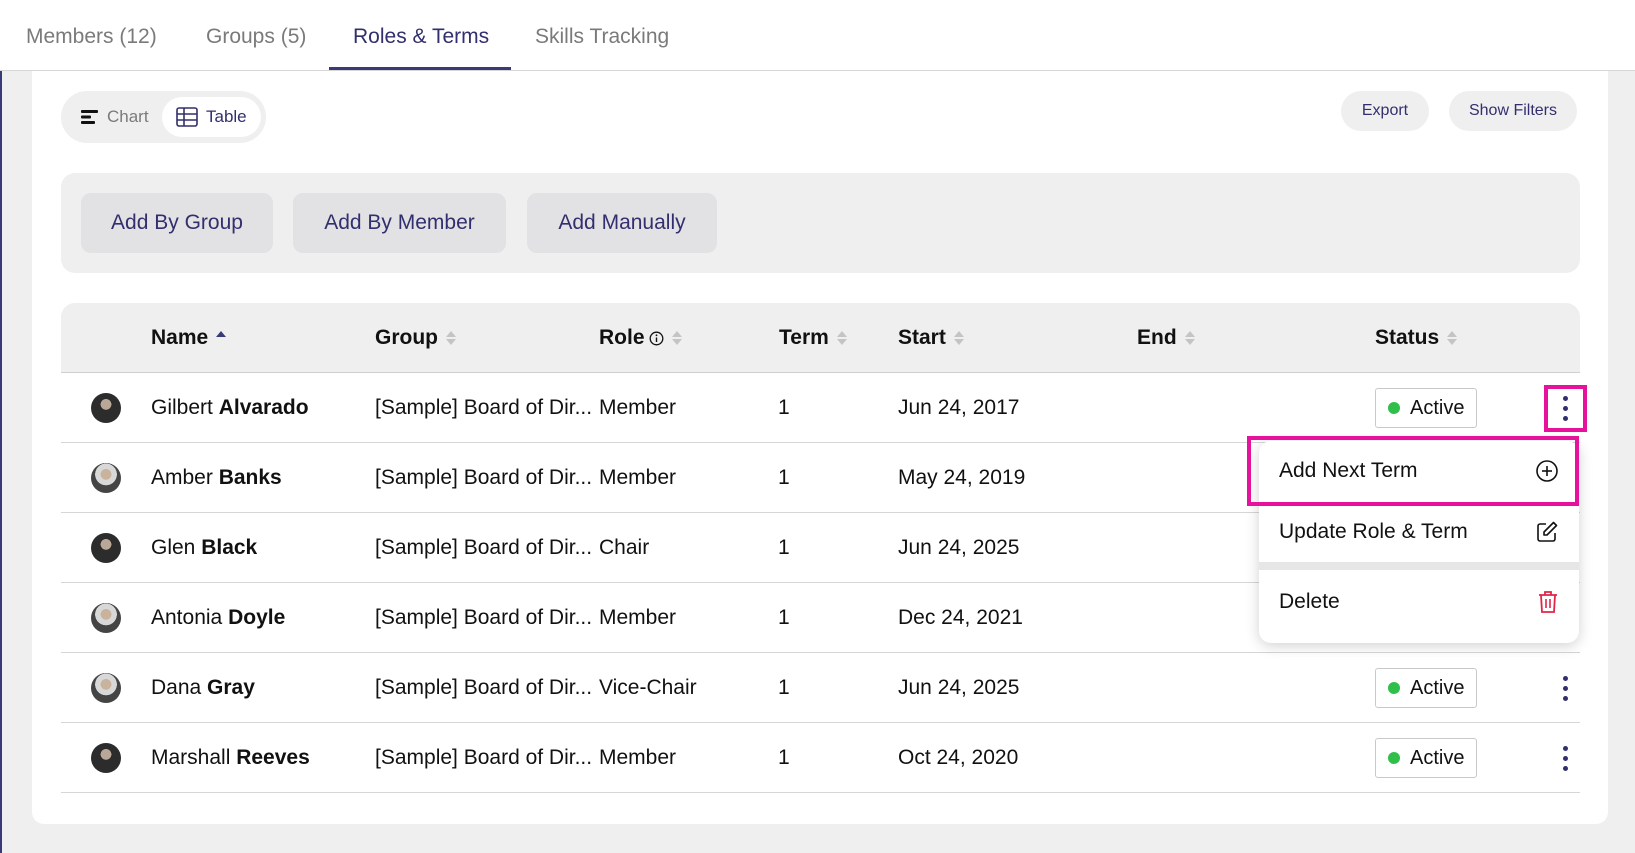 Image resolution: width=1635 pixels, height=853 pixels. Describe the element at coordinates (1385, 111) in the screenshot. I see `export-button: Export` at that location.